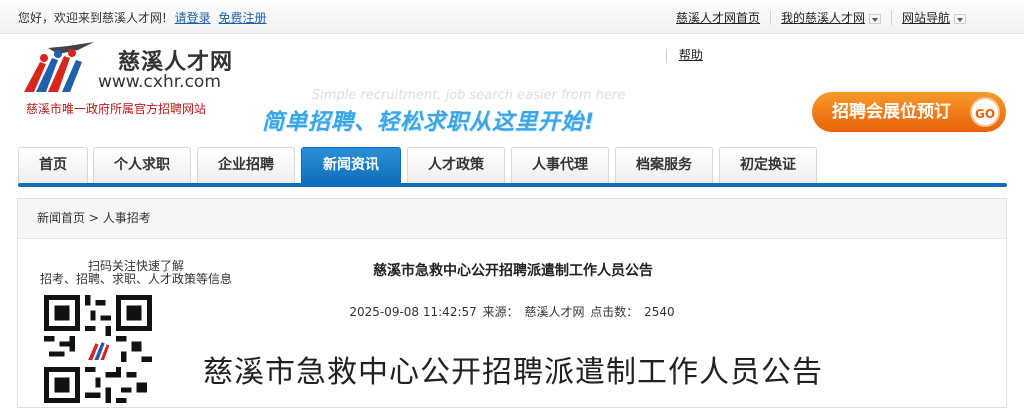  I want to click on nav-underline, so click(512, 185).